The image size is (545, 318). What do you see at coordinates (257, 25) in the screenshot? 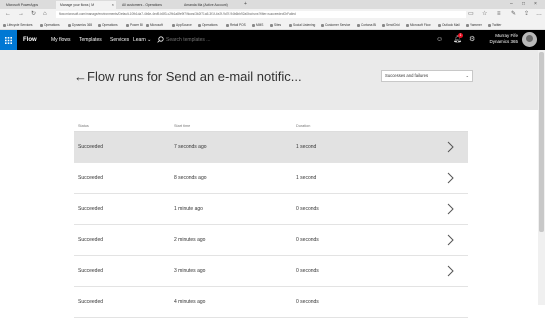
I see `favorite-link: MMS` at bounding box center [257, 25].